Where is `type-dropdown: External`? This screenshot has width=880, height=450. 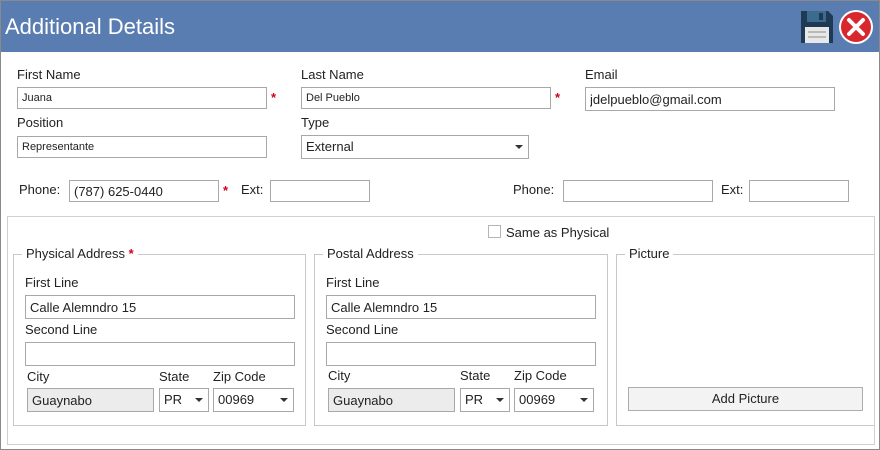
type-dropdown: External is located at coordinates (415, 147).